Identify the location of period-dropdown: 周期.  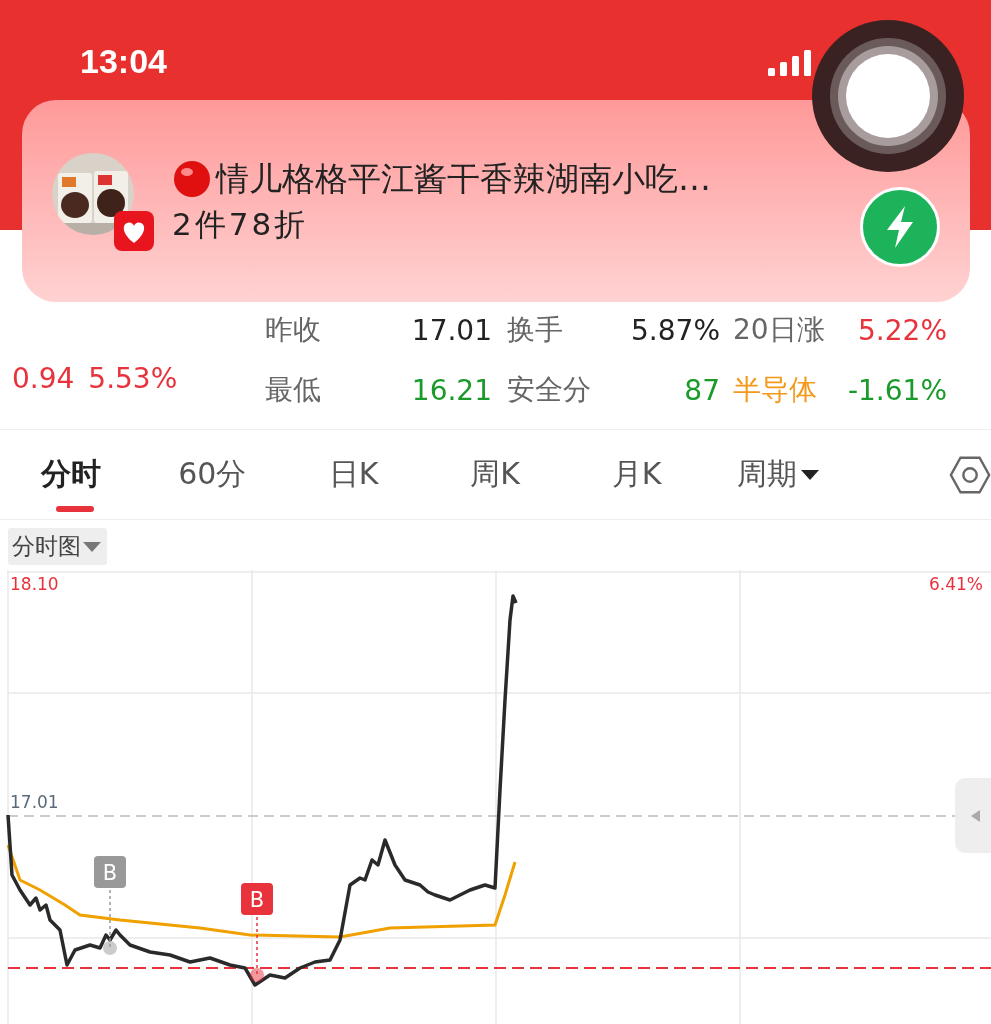
(778, 474).